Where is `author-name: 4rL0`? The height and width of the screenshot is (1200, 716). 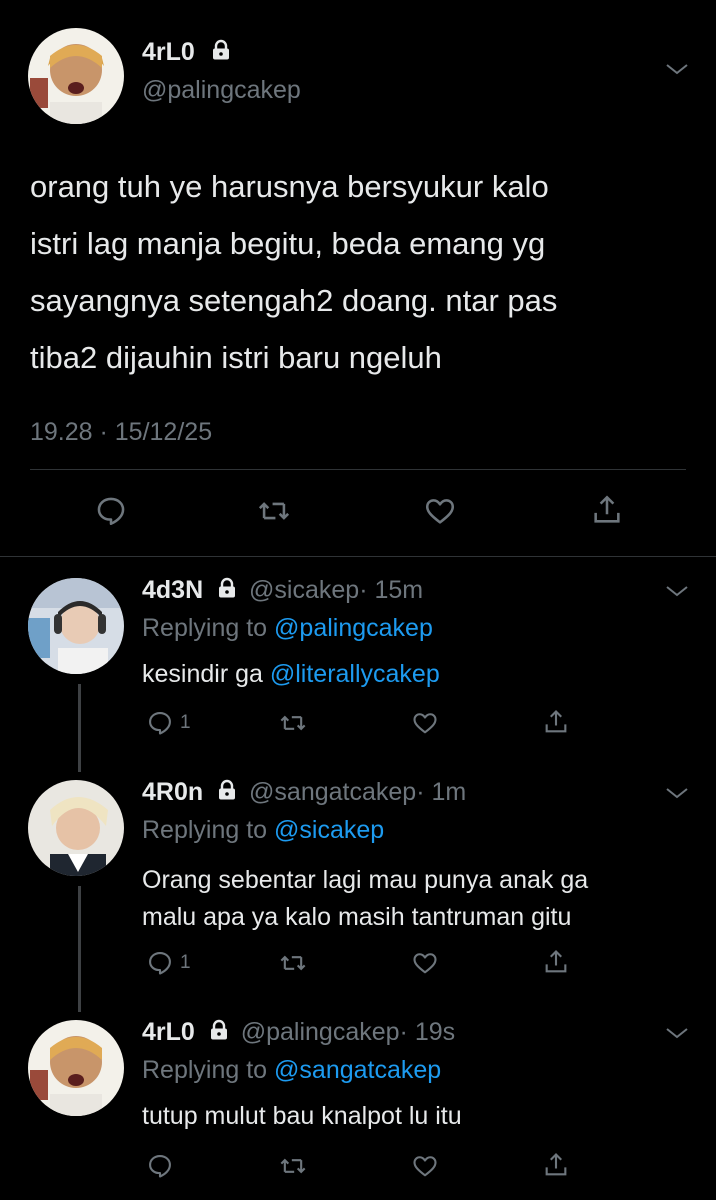 author-name: 4rL0 is located at coordinates (187, 53).